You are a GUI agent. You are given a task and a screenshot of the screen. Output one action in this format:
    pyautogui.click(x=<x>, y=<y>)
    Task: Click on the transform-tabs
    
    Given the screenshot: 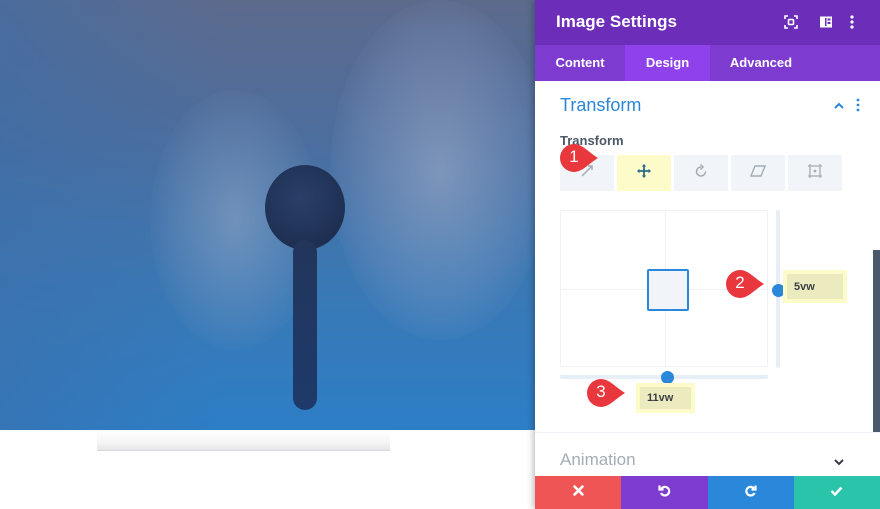 What is the action you would take?
    pyautogui.click(x=701, y=173)
    